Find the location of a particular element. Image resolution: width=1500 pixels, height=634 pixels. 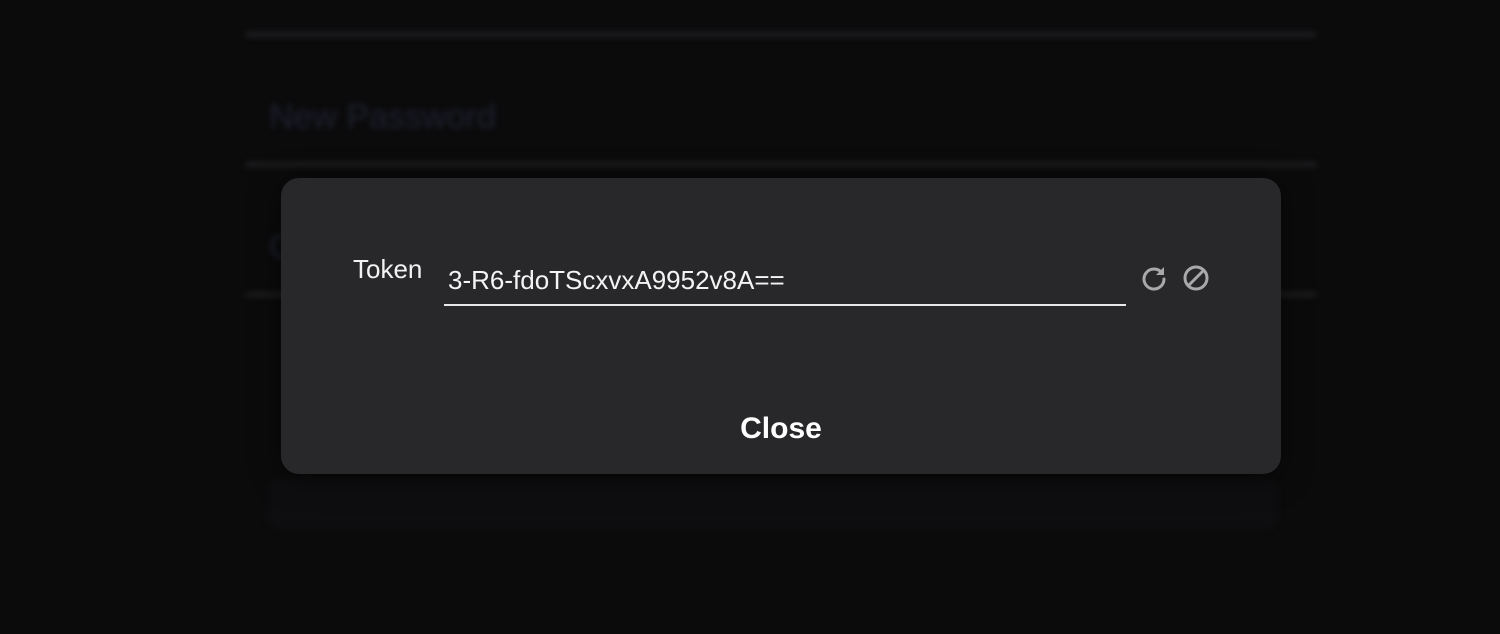

refresh-icon is located at coordinates (1154, 279).